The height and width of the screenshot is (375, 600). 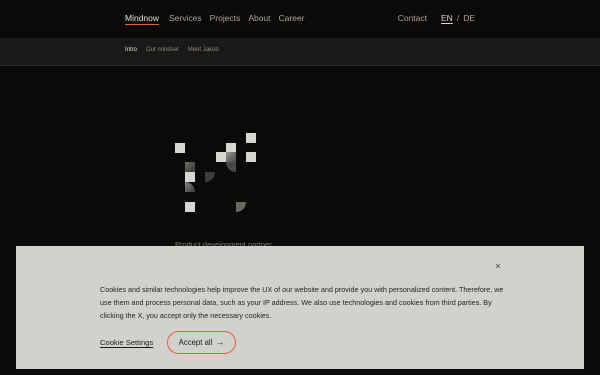 What do you see at coordinates (126, 342) in the screenshot?
I see `cookie-settings-link: Cookie Settings` at bounding box center [126, 342].